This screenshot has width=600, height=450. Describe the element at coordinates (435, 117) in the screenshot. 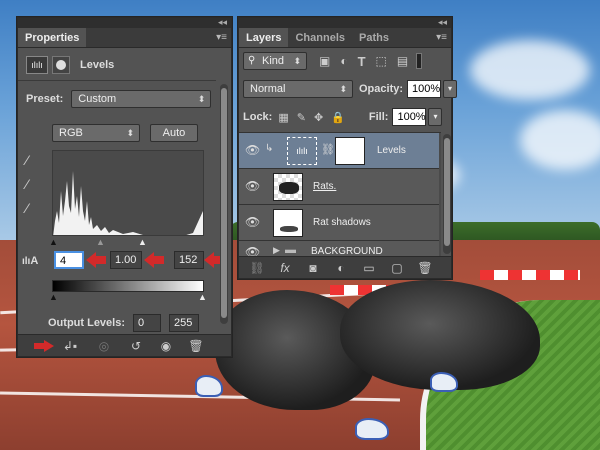

I see `fill-dropdown-icon: ▾` at that location.